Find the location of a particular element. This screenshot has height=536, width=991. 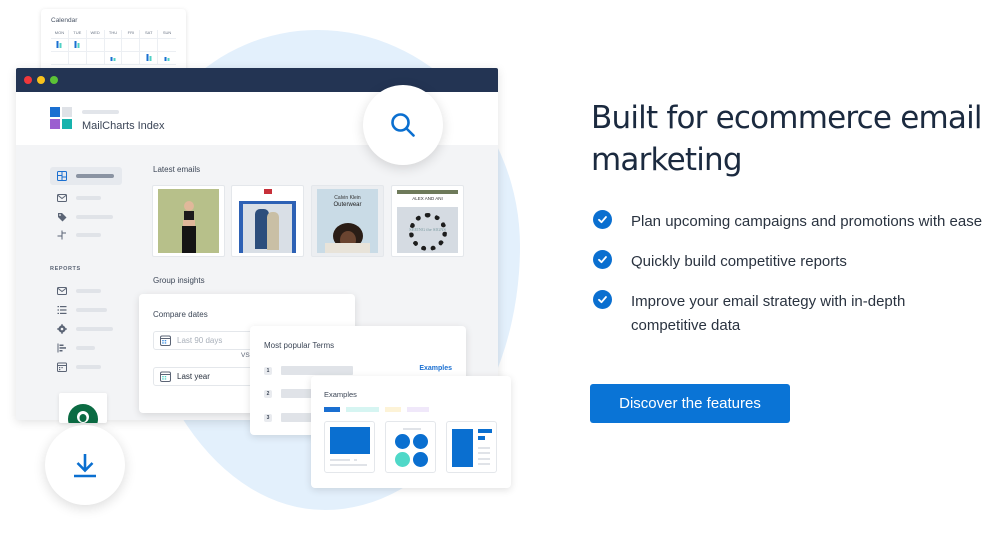

calendar-day: SUN is located at coordinates (167, 34).